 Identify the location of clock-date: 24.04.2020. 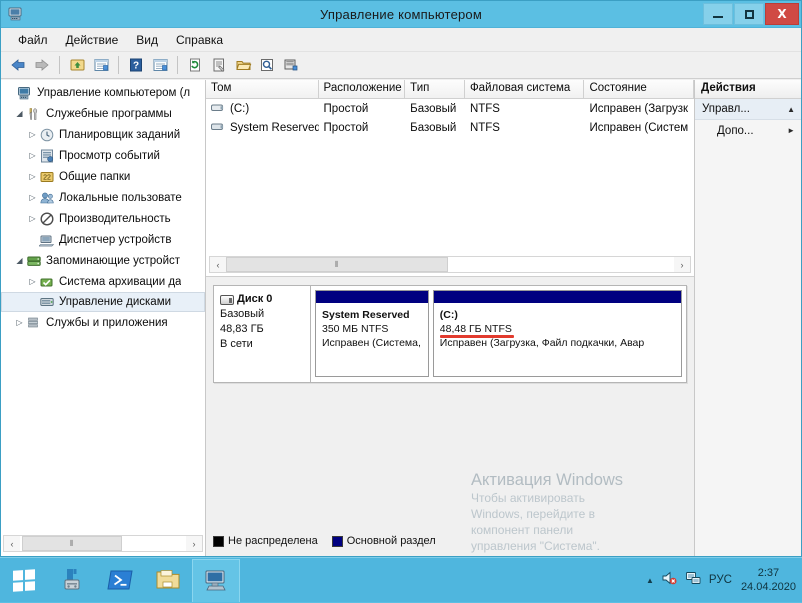
(768, 587).